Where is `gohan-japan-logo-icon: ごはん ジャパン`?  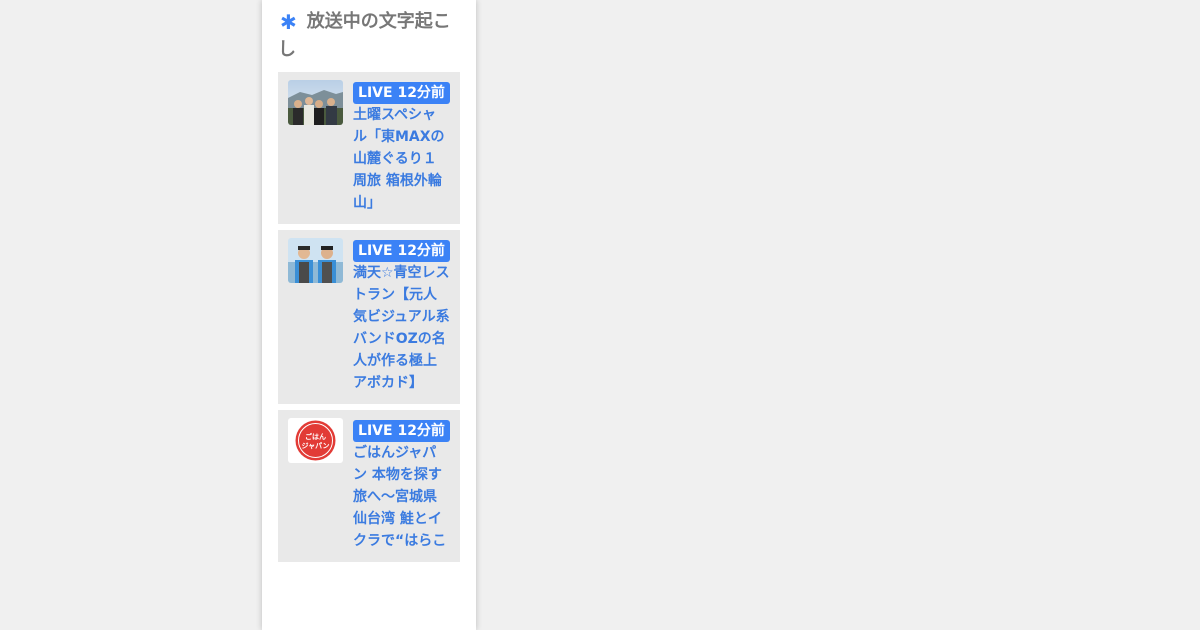 gohan-japan-logo-icon: ごはん ジャパン is located at coordinates (315, 440).